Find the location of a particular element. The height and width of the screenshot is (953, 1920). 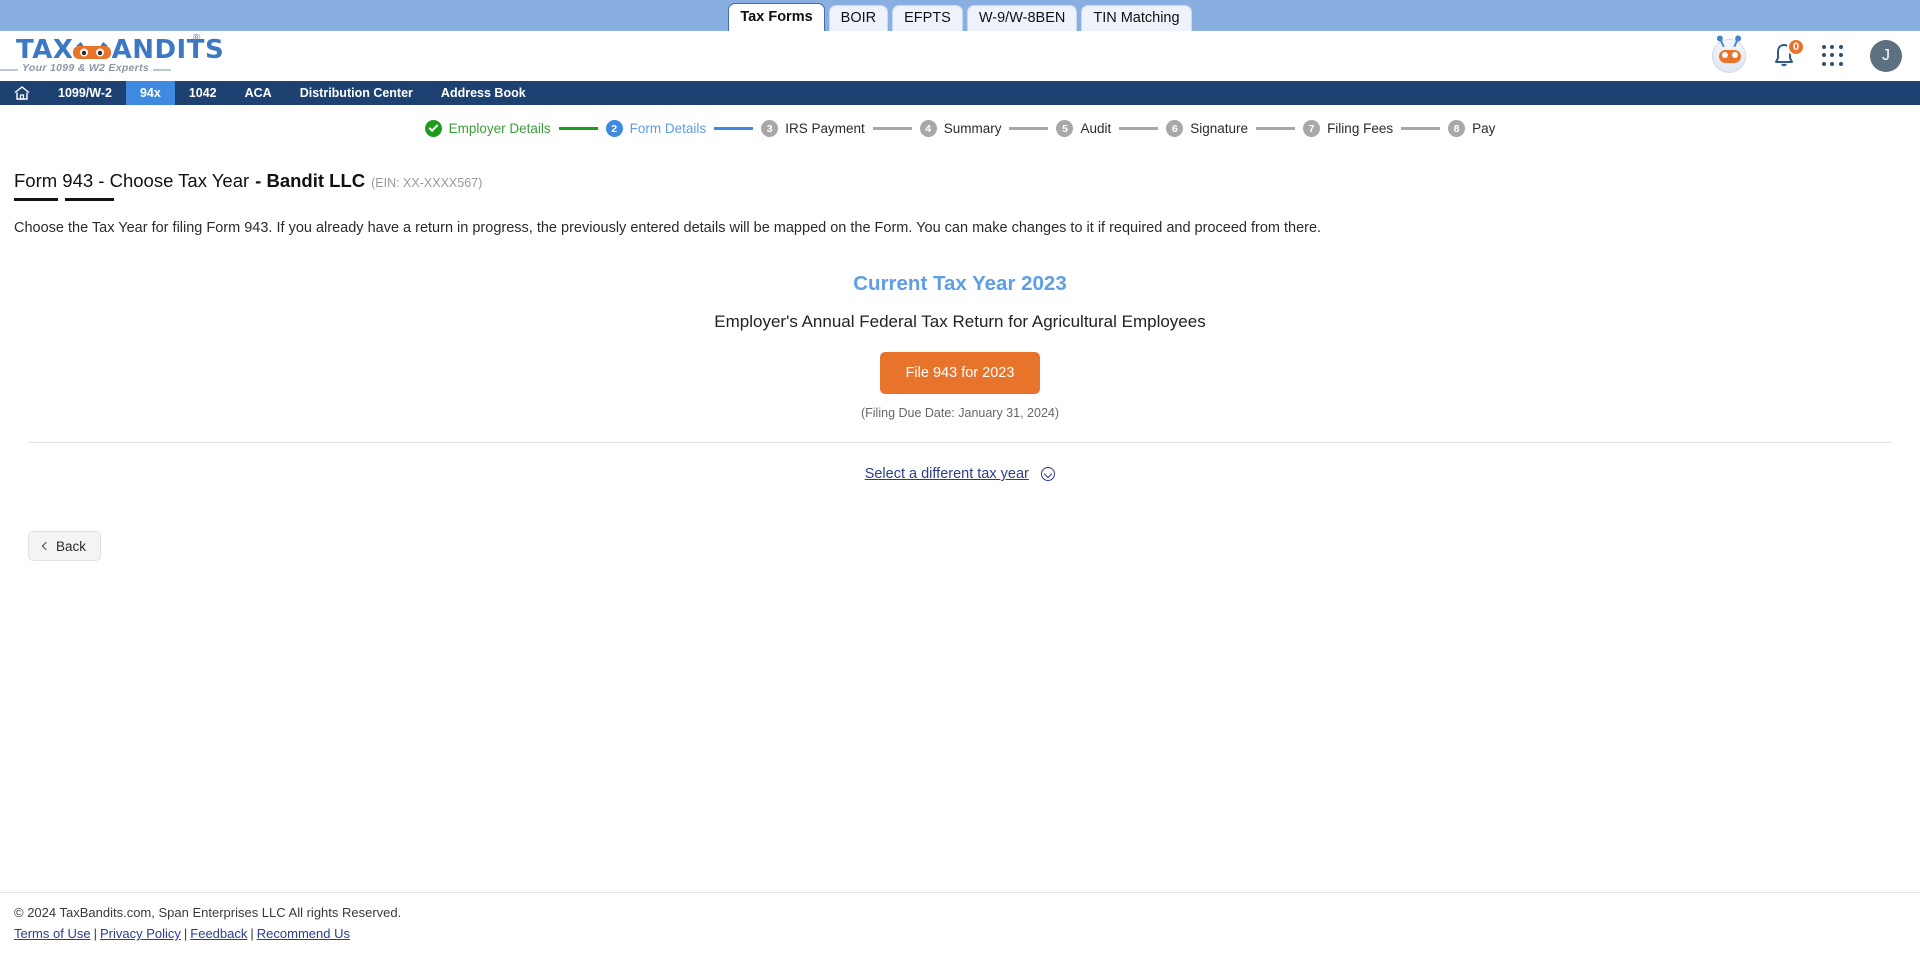

step-4-label: Summary is located at coordinates (972, 128).